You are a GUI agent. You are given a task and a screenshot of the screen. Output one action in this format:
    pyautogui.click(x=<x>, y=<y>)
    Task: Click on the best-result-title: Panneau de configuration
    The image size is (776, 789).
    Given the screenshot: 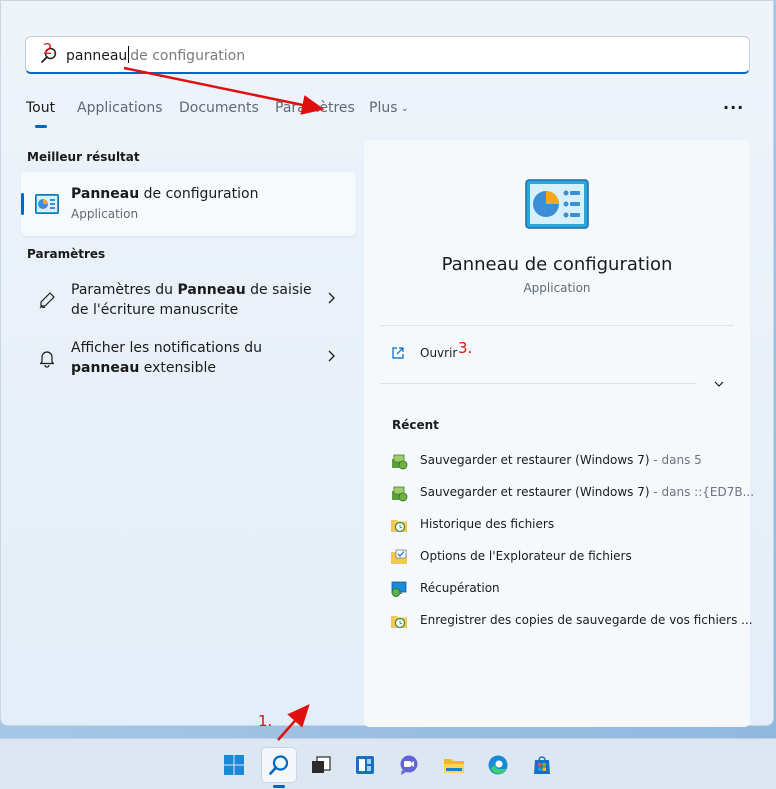 What is the action you would take?
    pyautogui.click(x=164, y=194)
    